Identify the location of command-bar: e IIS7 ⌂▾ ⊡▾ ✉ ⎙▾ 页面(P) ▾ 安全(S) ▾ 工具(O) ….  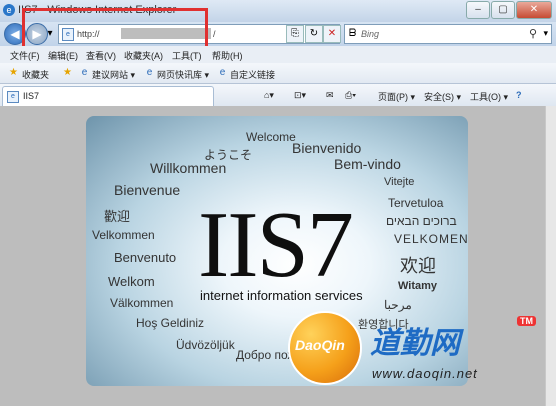
(278, 95).